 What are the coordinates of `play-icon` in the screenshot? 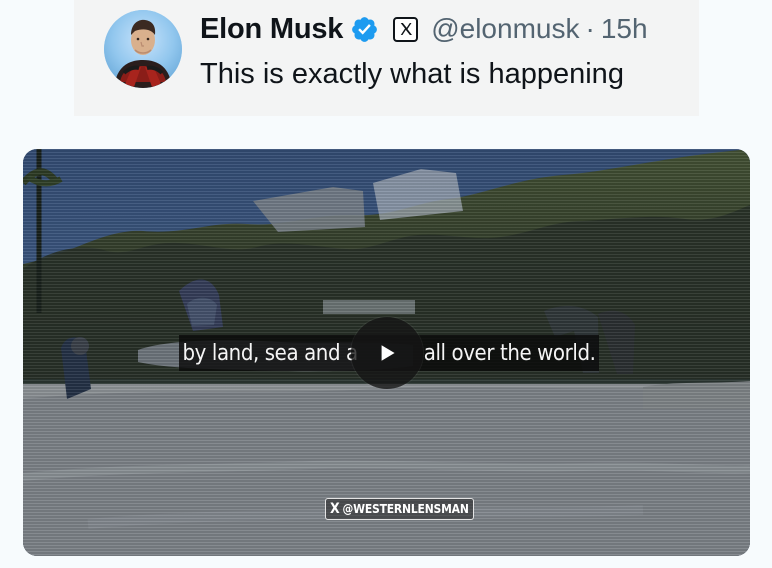 It's located at (388, 353).